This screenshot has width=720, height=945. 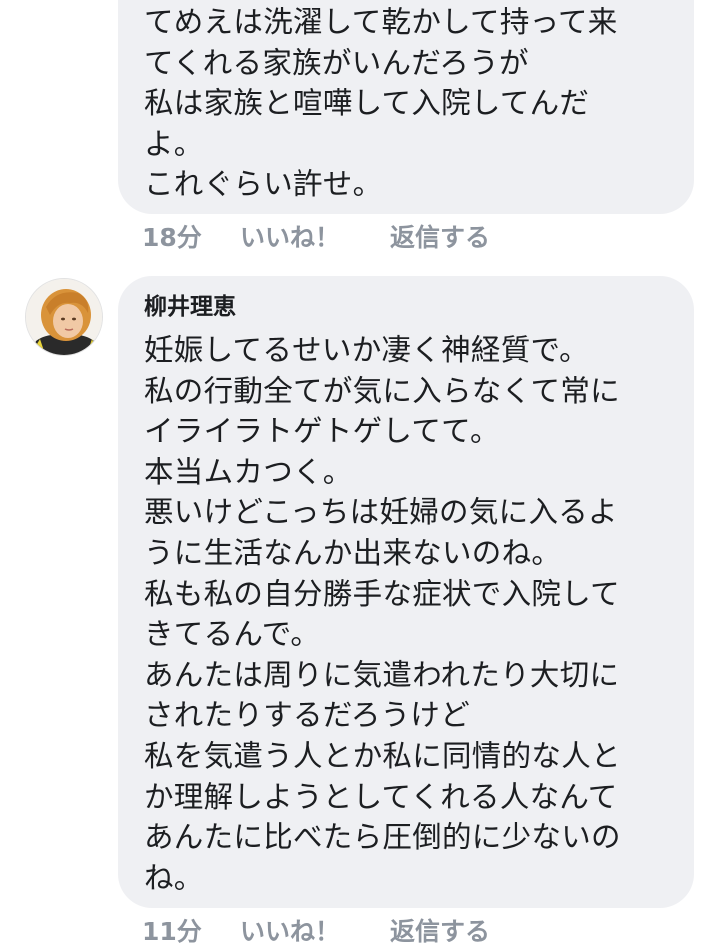 What do you see at coordinates (382, 390) in the screenshot?
I see `comment-text-line: 私の行動全てが気に入らなくて常に` at bounding box center [382, 390].